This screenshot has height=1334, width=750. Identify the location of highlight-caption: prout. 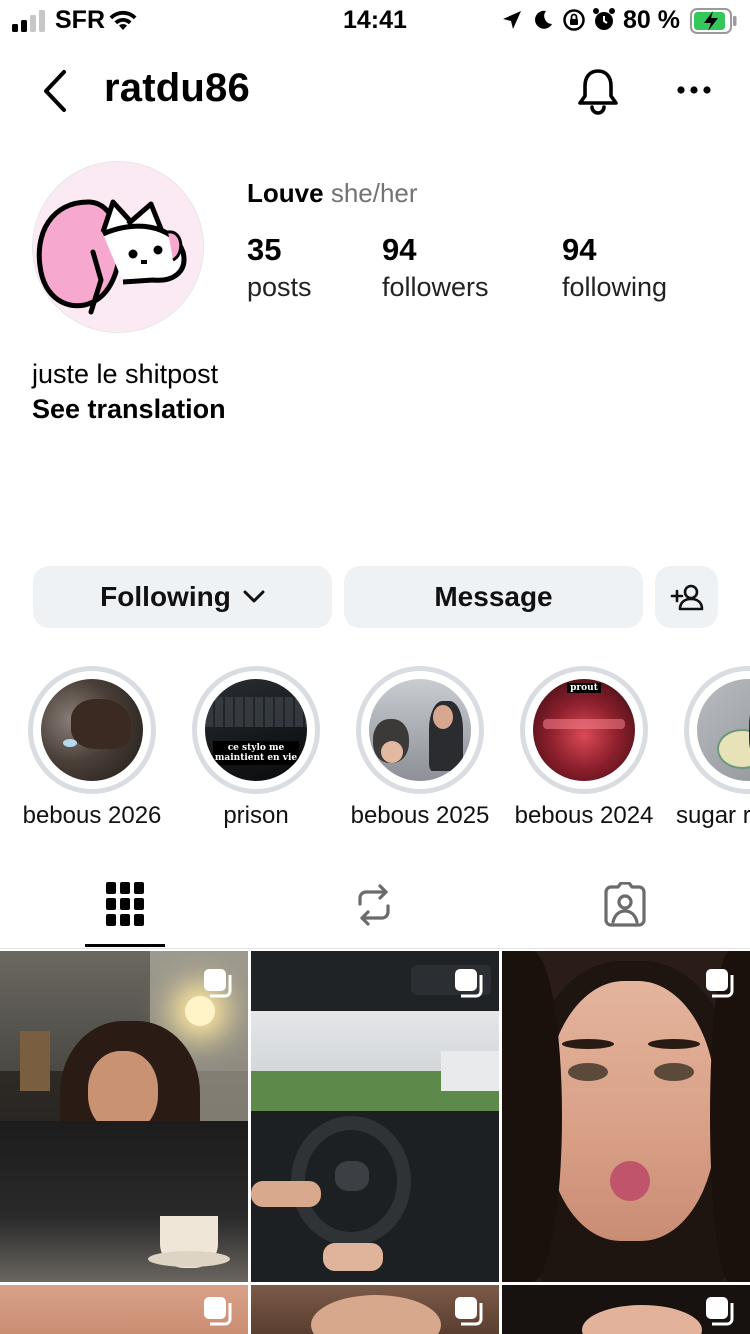
(584, 688).